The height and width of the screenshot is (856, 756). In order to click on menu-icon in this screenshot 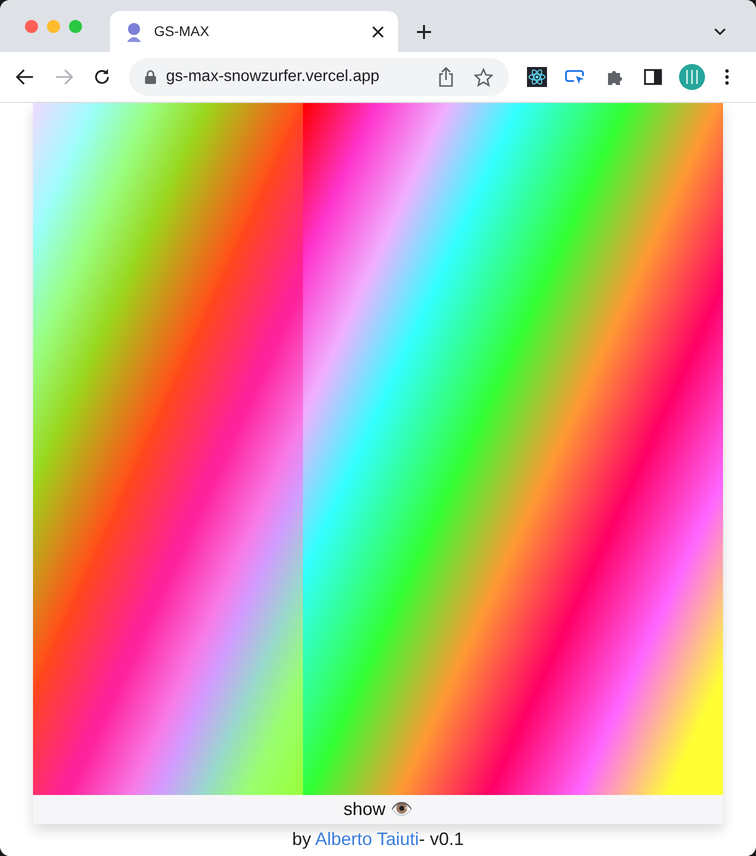, I will do `click(727, 77)`.